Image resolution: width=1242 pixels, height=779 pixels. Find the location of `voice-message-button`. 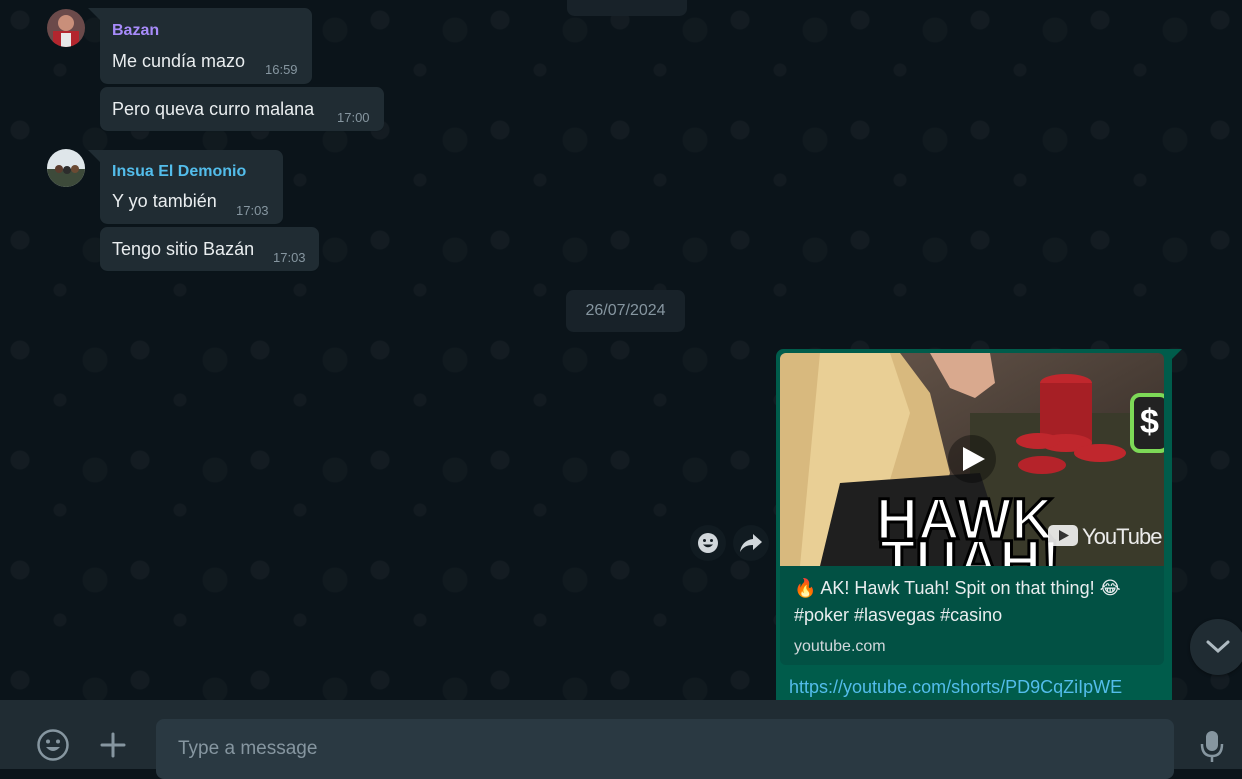

voice-message-button is located at coordinates (1212, 746).